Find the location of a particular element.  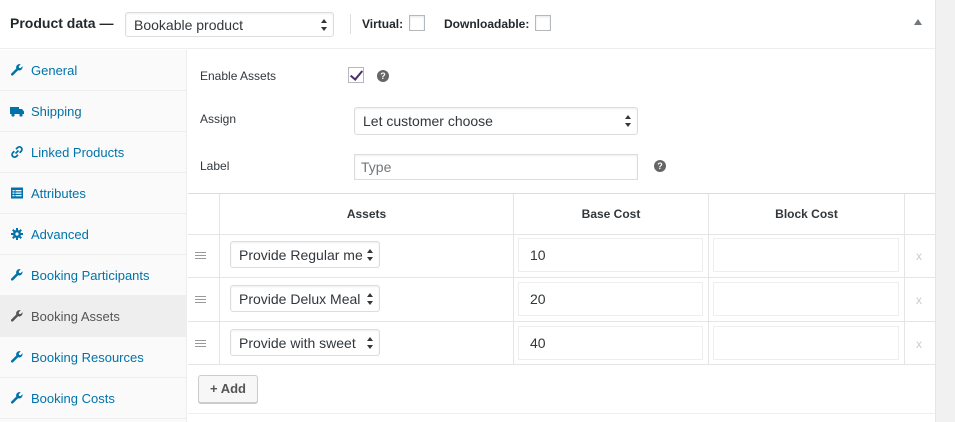

collapse-toggle-icon is located at coordinates (918, 22).